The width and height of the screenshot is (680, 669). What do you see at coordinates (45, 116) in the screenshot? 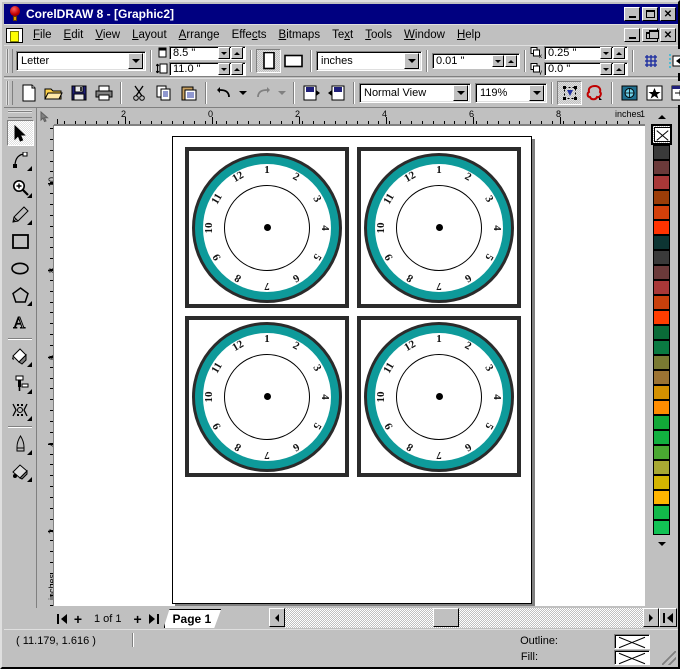
I see `ruler-origin-button` at bounding box center [45, 116].